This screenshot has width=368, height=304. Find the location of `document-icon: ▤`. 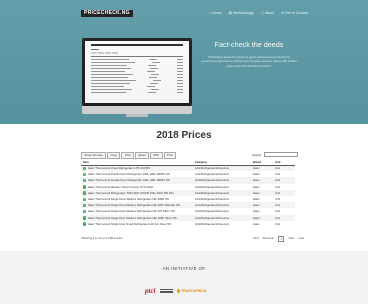

document-icon: ▤ is located at coordinates (230, 13).